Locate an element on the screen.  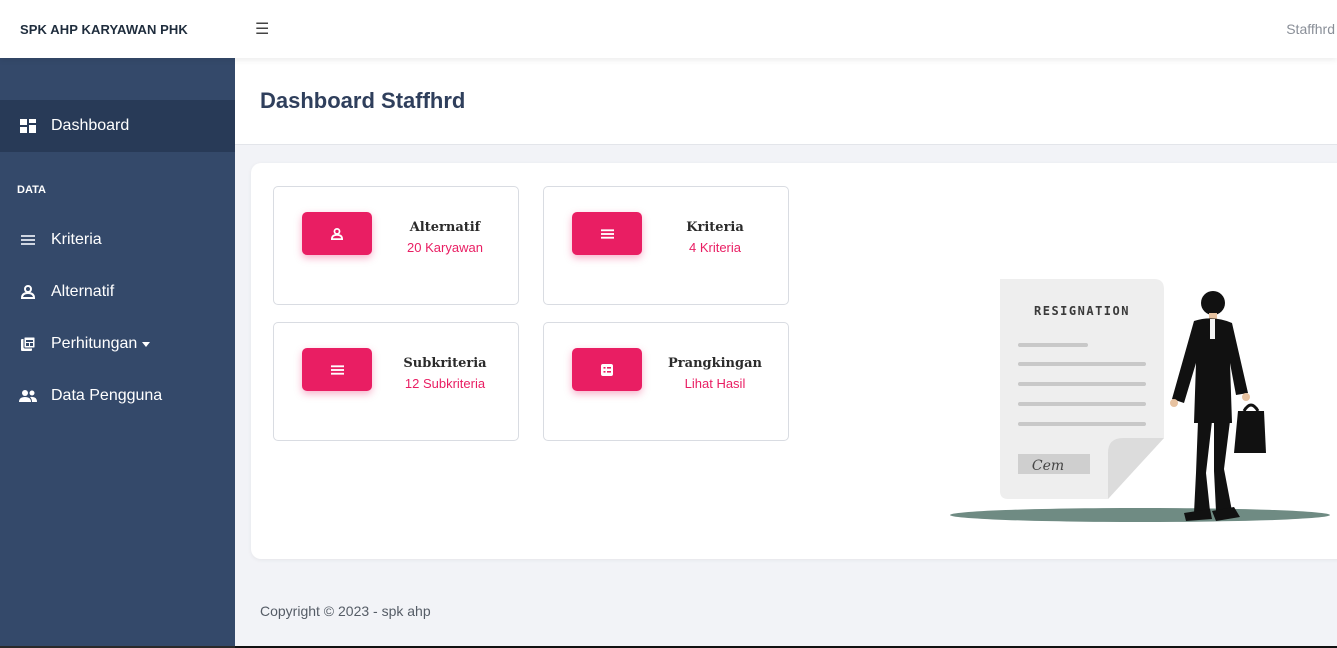
stat-title: Prangkingan is located at coordinates (715, 363).